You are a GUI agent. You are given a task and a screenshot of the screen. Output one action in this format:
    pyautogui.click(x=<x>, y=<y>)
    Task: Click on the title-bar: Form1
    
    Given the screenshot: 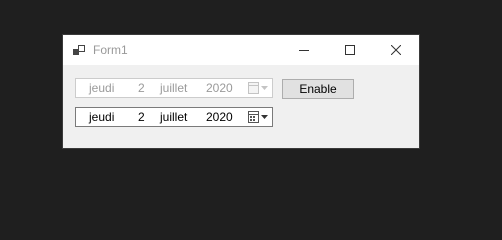 What is the action you would take?
    pyautogui.click(x=241, y=50)
    